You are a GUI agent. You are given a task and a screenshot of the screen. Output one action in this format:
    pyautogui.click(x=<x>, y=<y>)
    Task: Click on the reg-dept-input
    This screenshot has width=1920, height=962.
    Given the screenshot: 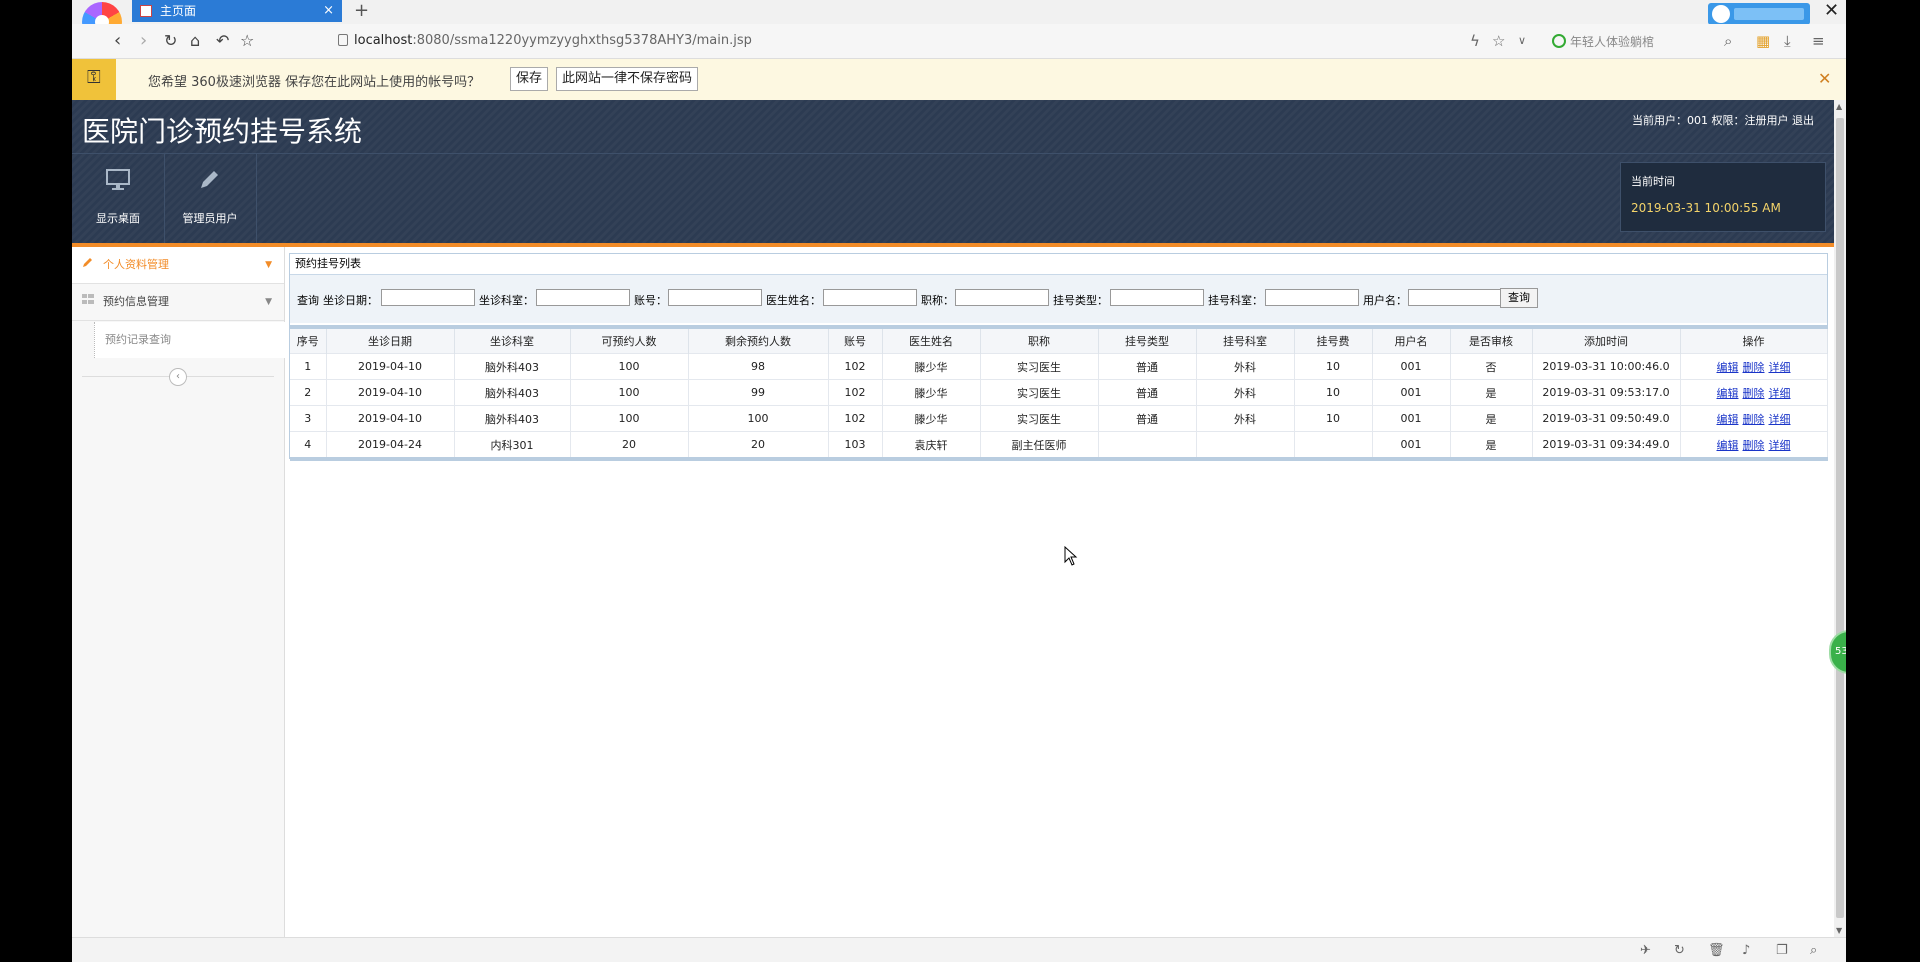 What is the action you would take?
    pyautogui.click(x=1312, y=297)
    